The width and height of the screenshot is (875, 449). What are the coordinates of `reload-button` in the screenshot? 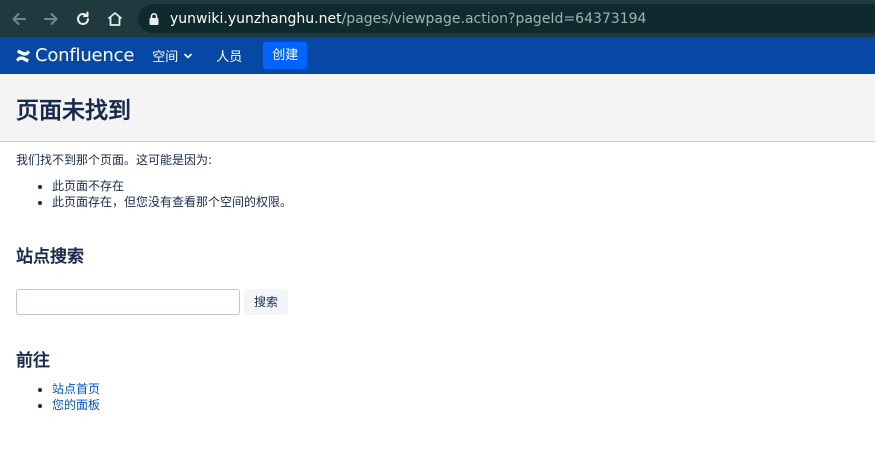 It's located at (83, 19).